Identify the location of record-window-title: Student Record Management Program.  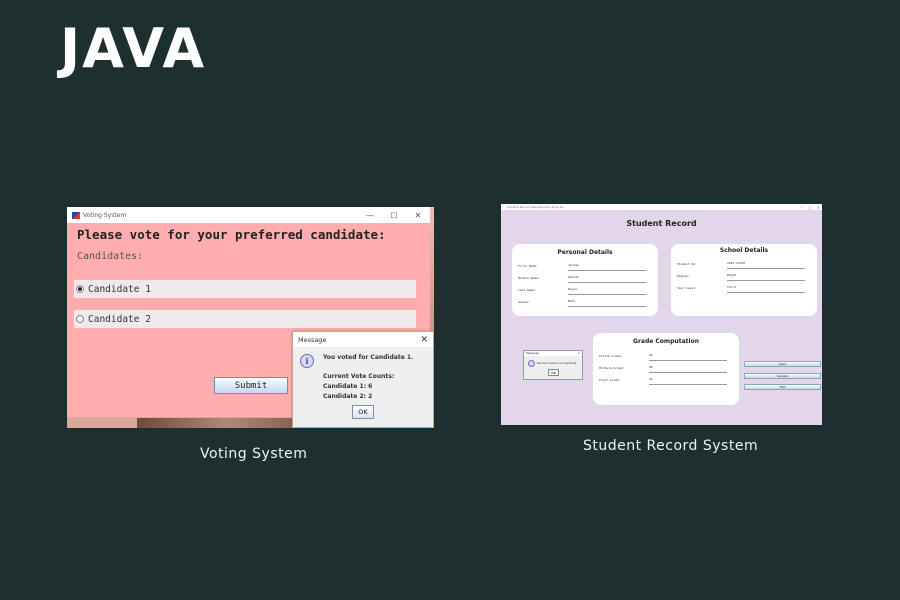
(536, 207).